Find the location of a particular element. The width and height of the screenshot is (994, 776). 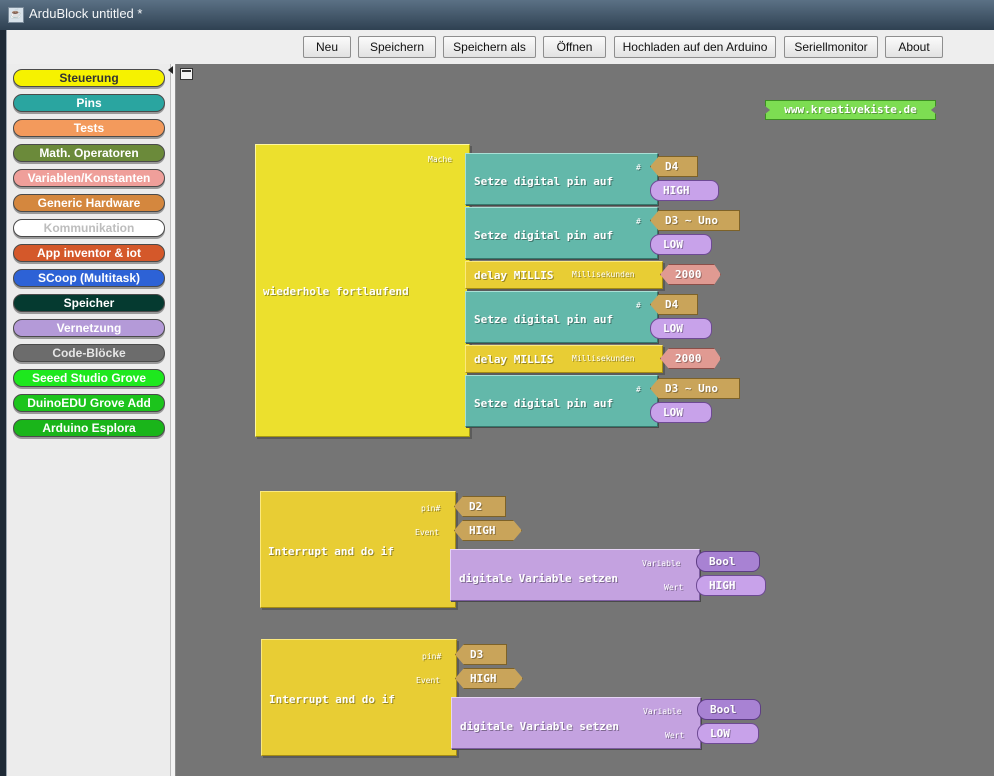

category-vernetzung: Vernetzung is located at coordinates (89, 328).